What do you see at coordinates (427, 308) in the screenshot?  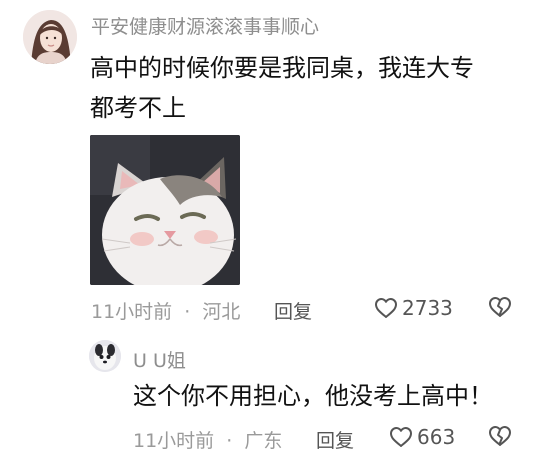 I see `comment-like-count: 2733` at bounding box center [427, 308].